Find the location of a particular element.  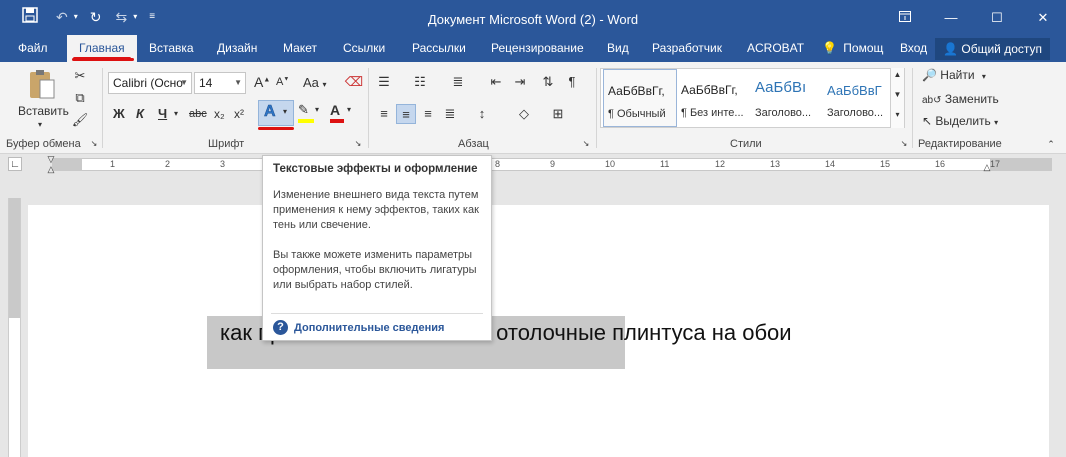

align-center-icon: ≡ is located at coordinates (406, 114).